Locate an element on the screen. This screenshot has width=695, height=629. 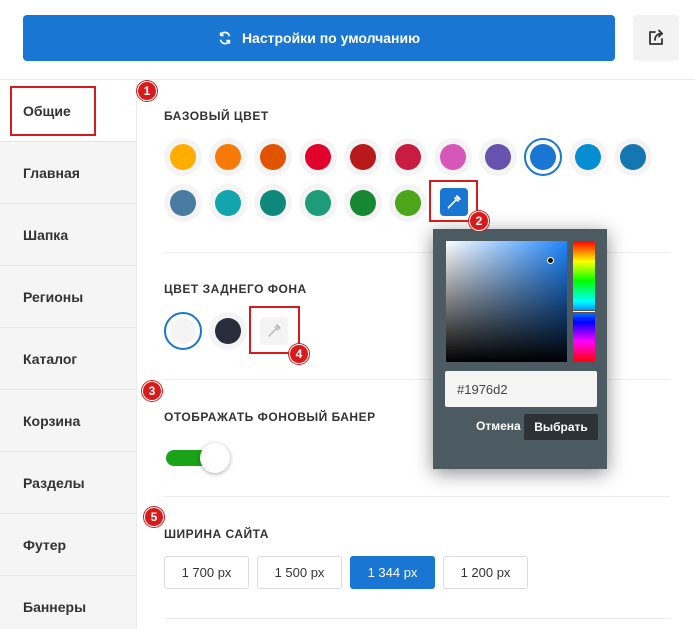
share-icon is located at coordinates (656, 38).